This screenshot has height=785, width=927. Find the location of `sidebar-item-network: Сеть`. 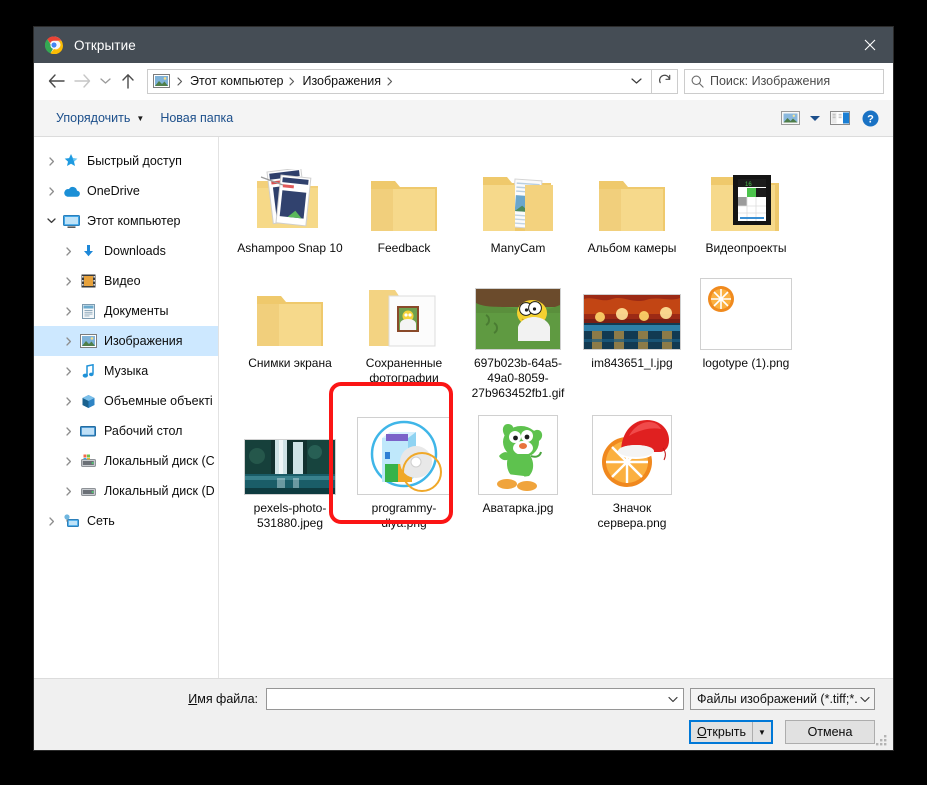

sidebar-item-network: Сеть is located at coordinates (126, 521).